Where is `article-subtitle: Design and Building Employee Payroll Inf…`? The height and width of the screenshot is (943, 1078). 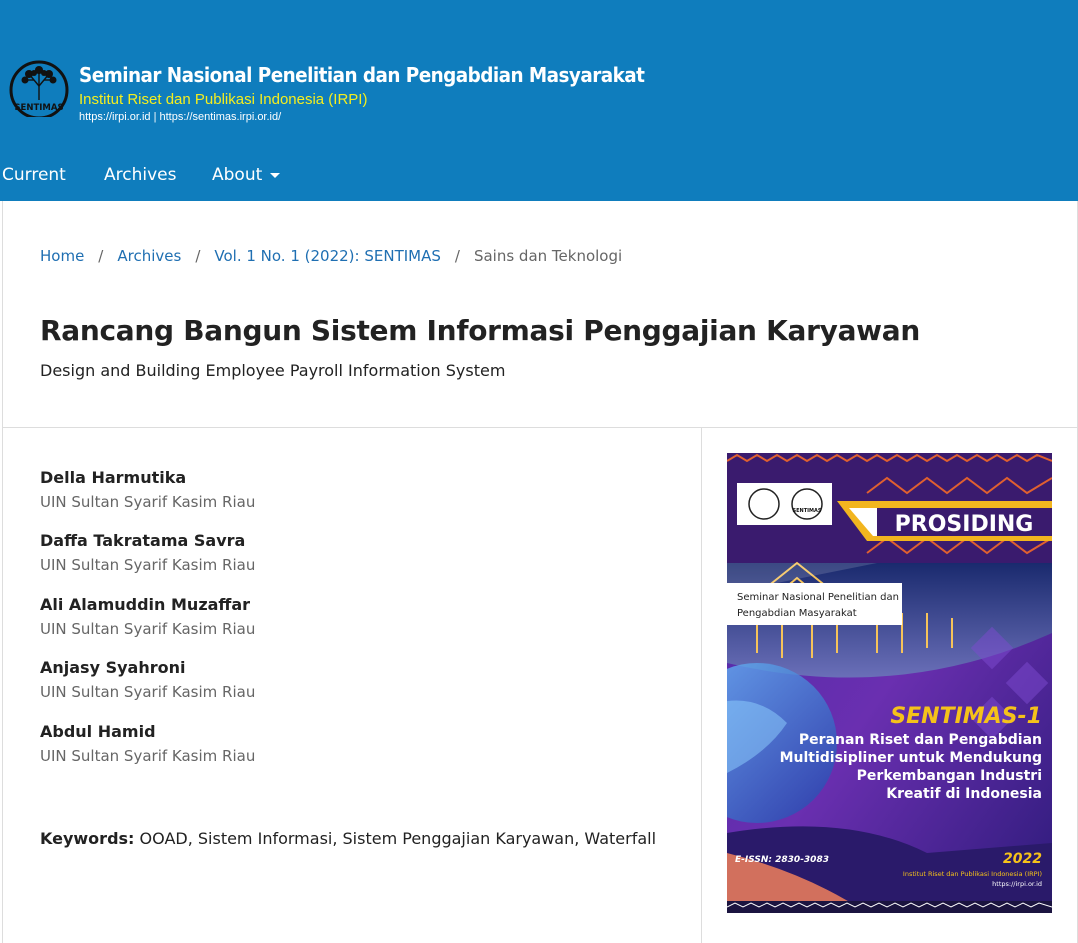 article-subtitle: Design and Building Employee Payroll Inf… is located at coordinates (273, 370).